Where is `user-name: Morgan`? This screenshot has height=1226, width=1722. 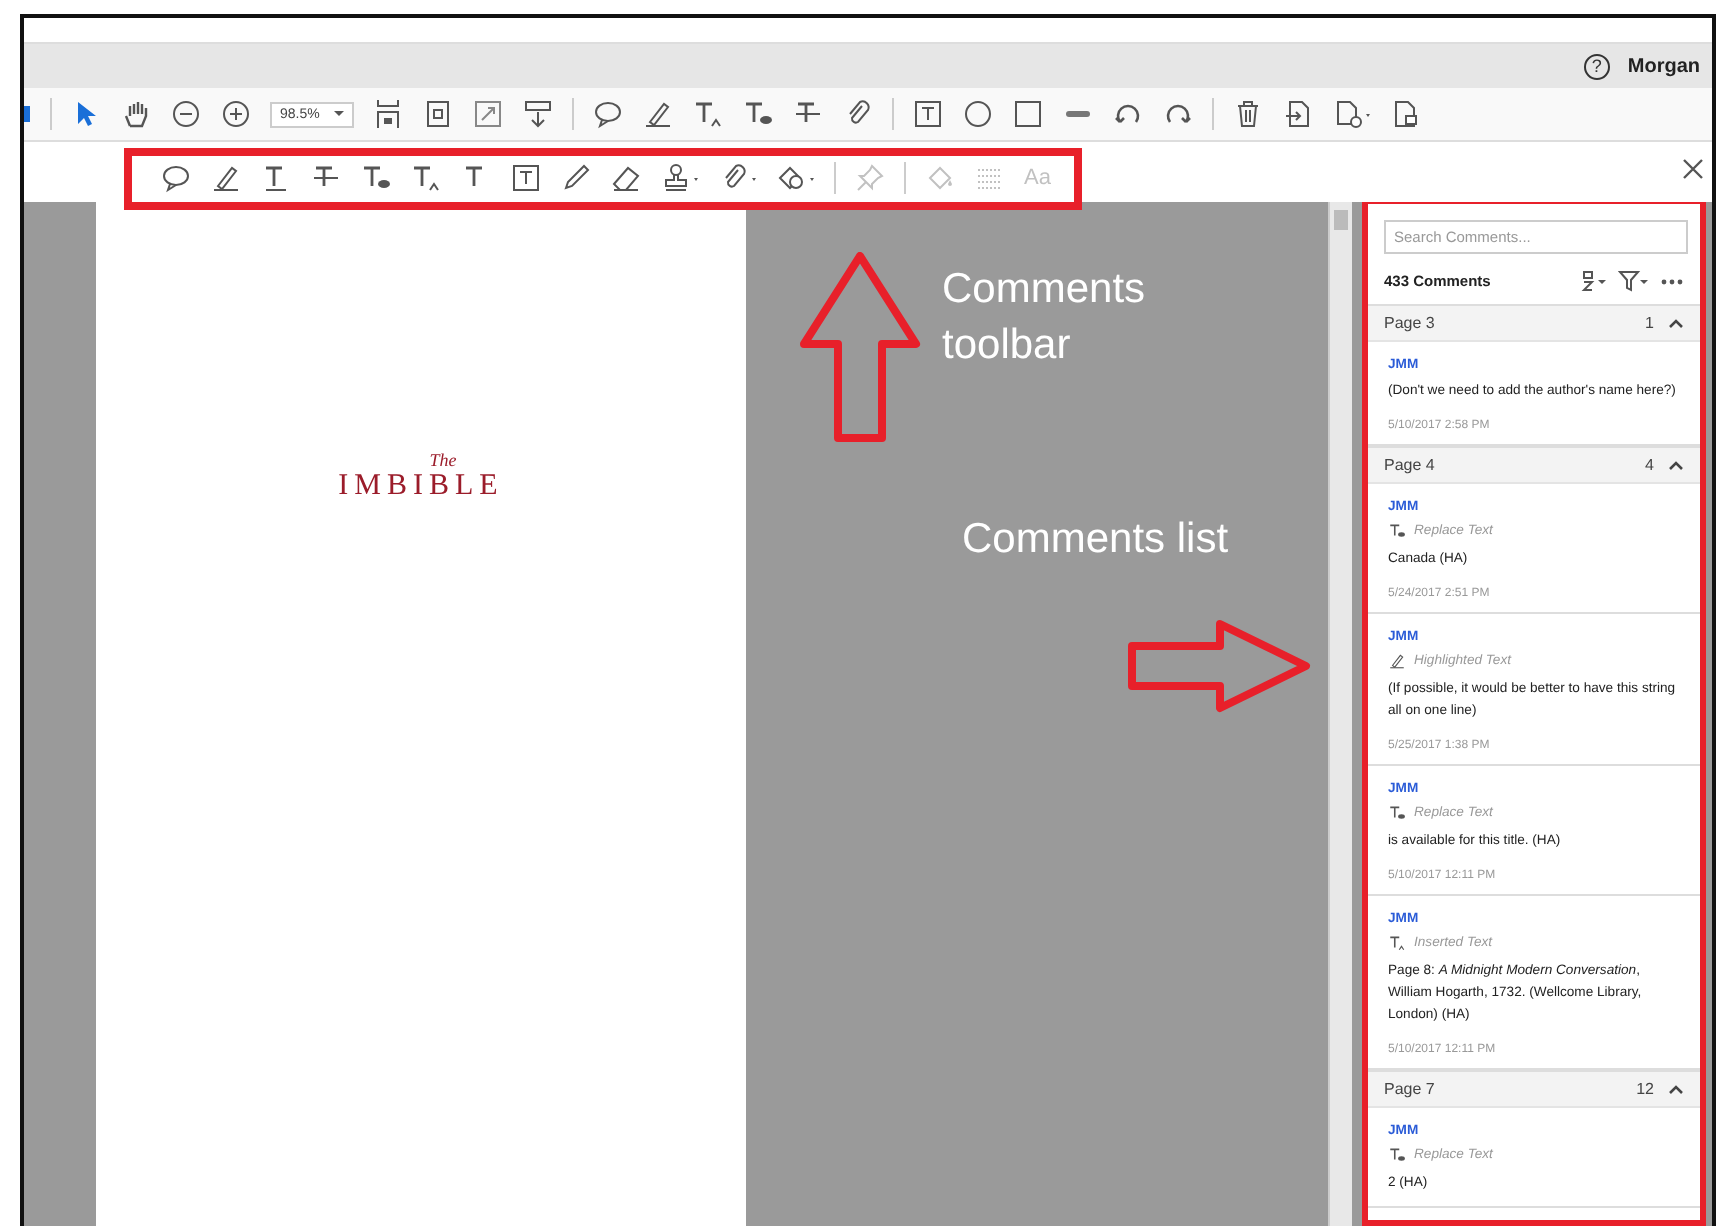 user-name: Morgan is located at coordinates (1663, 66).